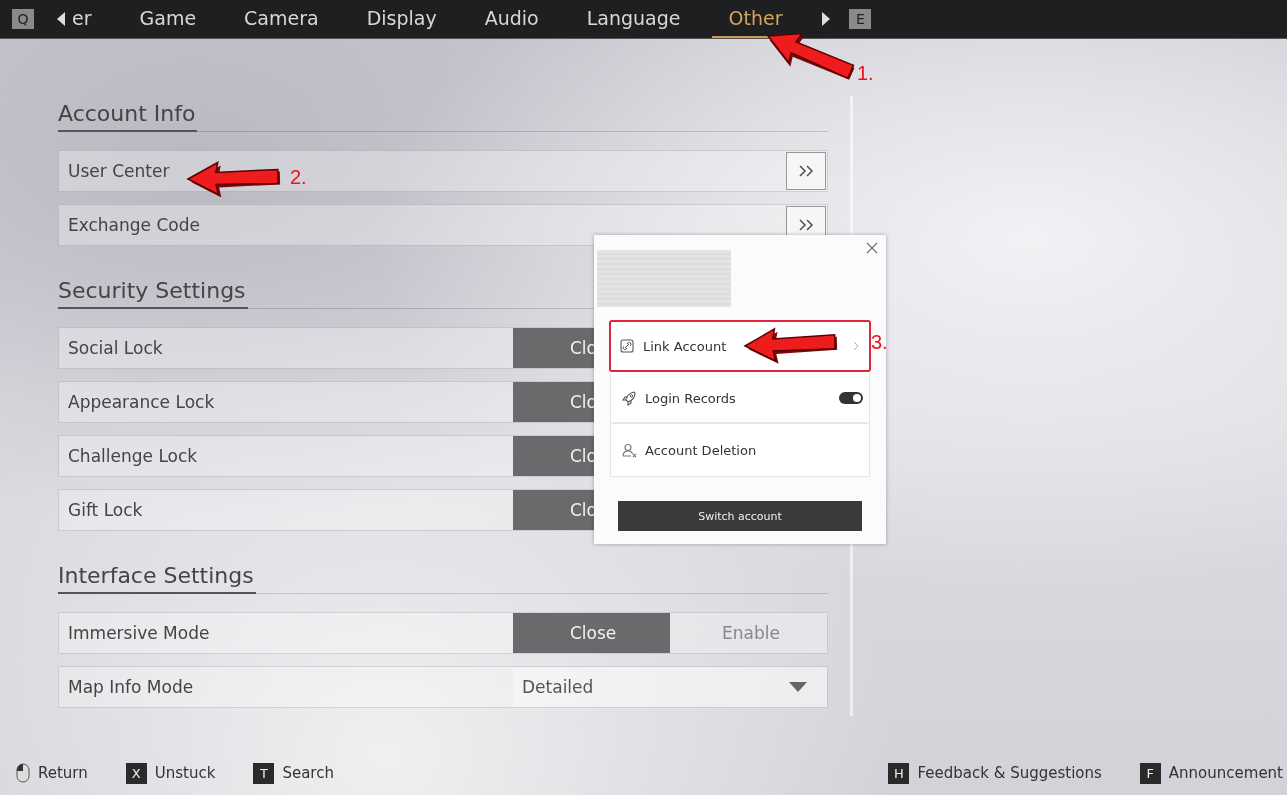 This screenshot has height=795, width=1287. Describe the element at coordinates (879, 342) in the screenshot. I see `step-label: 3.` at that location.